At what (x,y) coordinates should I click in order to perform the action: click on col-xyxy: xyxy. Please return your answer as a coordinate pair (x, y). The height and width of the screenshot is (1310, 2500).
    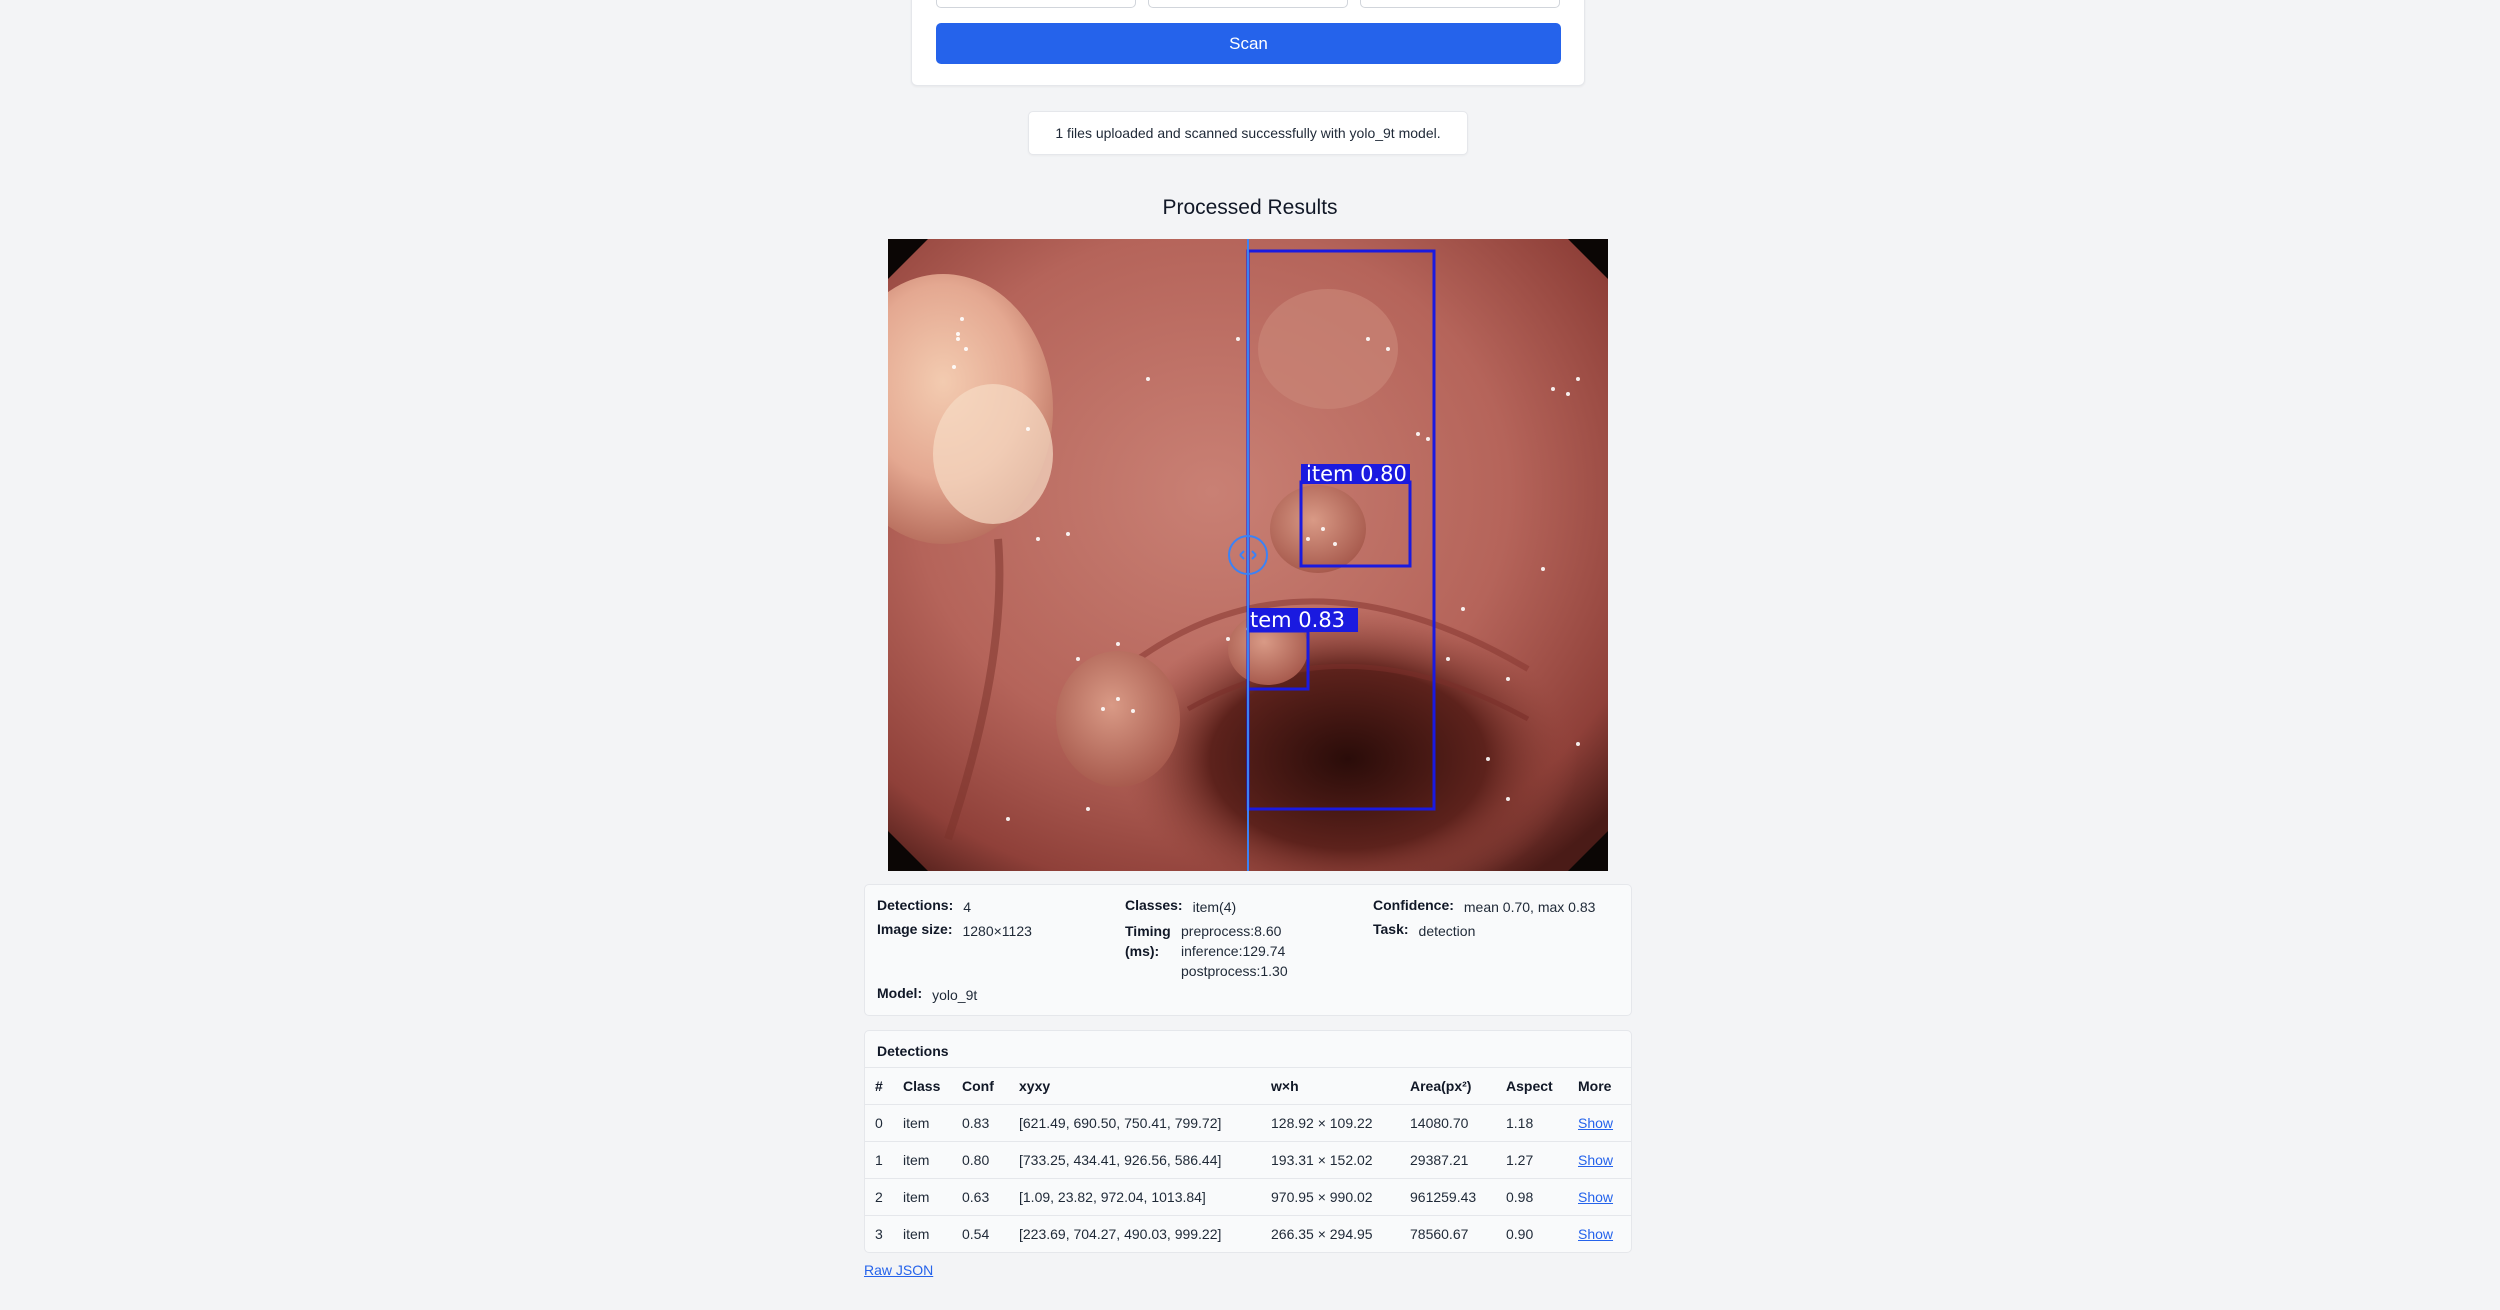
    Looking at the image, I should click on (1135, 1086).